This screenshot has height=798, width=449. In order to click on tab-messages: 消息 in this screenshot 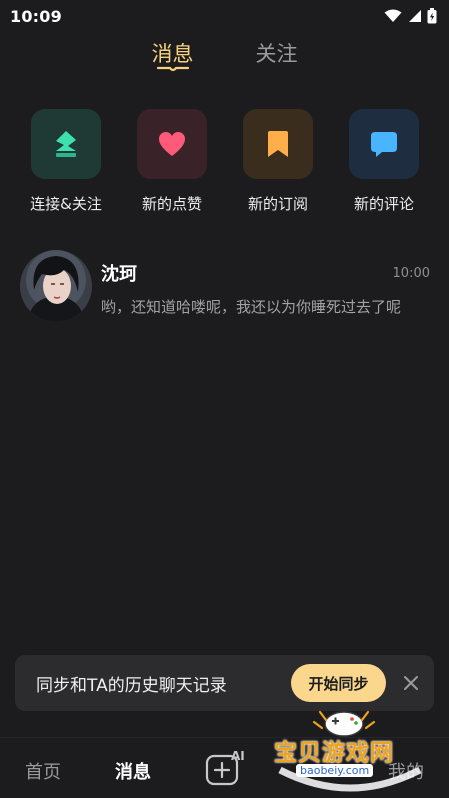, I will do `click(173, 58)`.